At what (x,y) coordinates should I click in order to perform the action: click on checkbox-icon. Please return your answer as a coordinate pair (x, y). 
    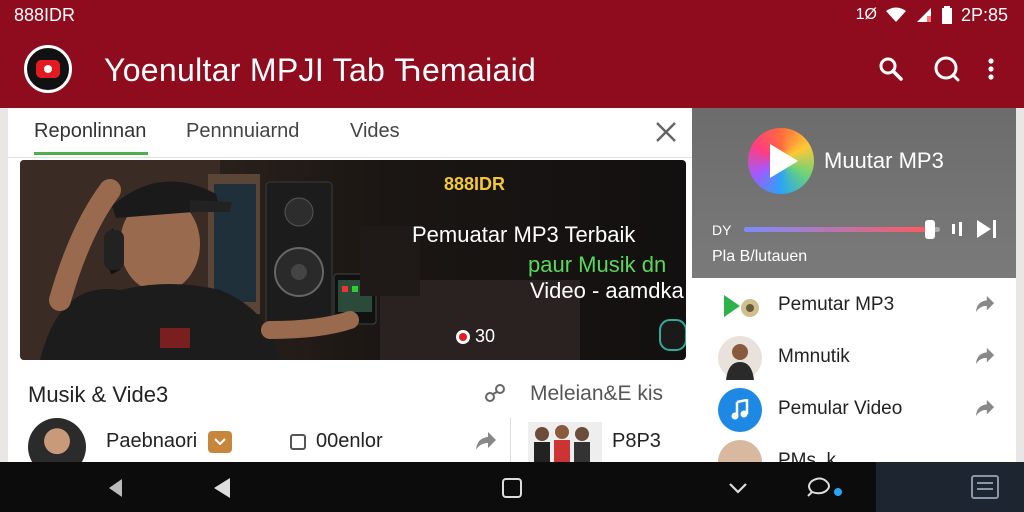
    Looking at the image, I should click on (298, 442).